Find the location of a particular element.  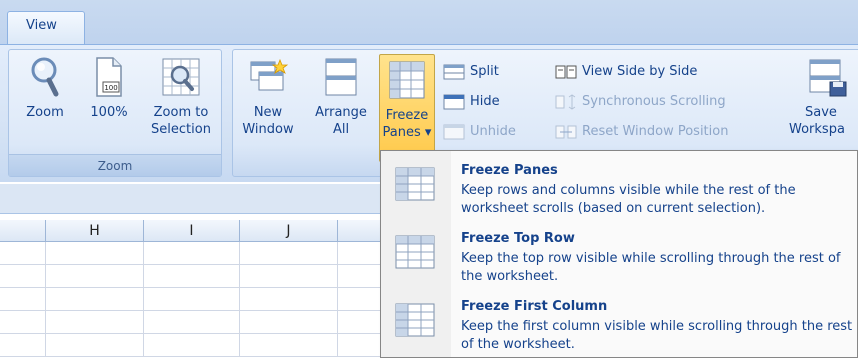

synchronous-scrolling-button: Synchronous Scrolling is located at coordinates (640, 102).